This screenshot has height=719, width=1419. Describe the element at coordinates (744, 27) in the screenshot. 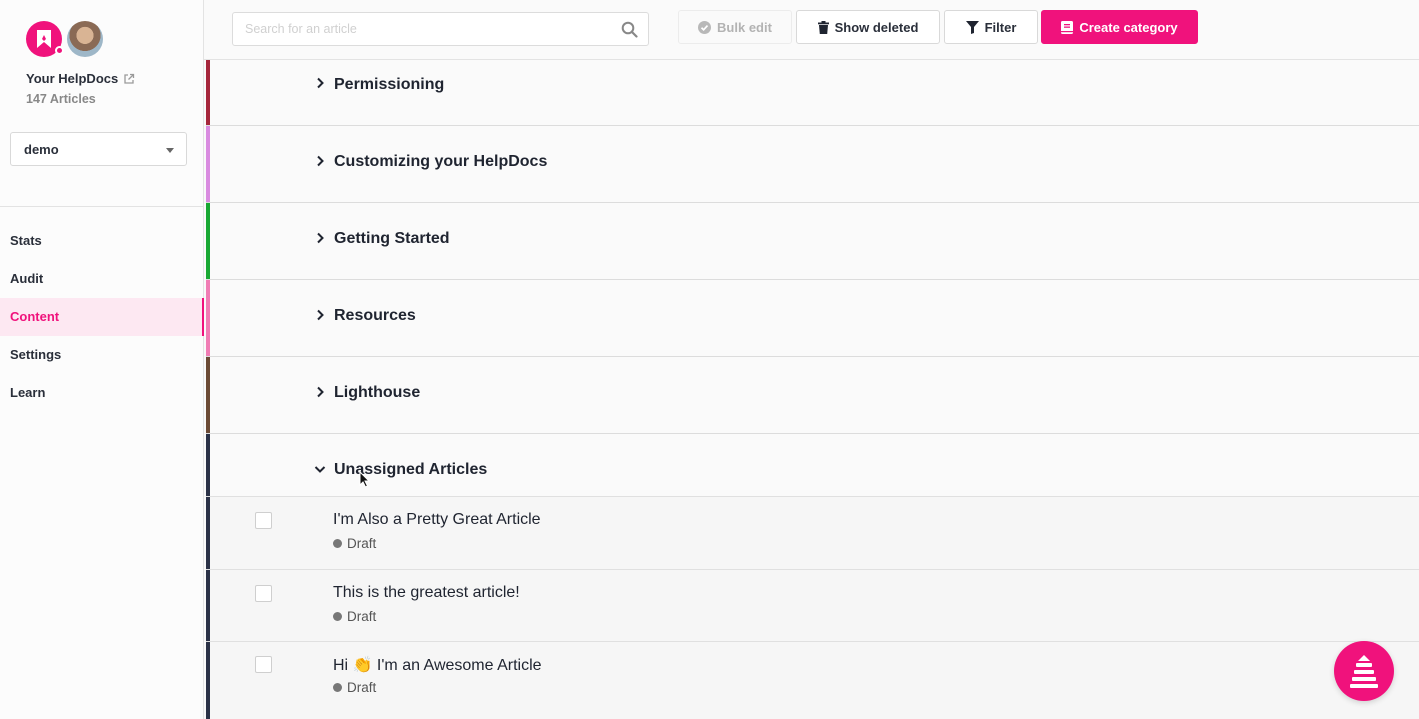

I see `bulk-edit-label: Bulk edit` at that location.